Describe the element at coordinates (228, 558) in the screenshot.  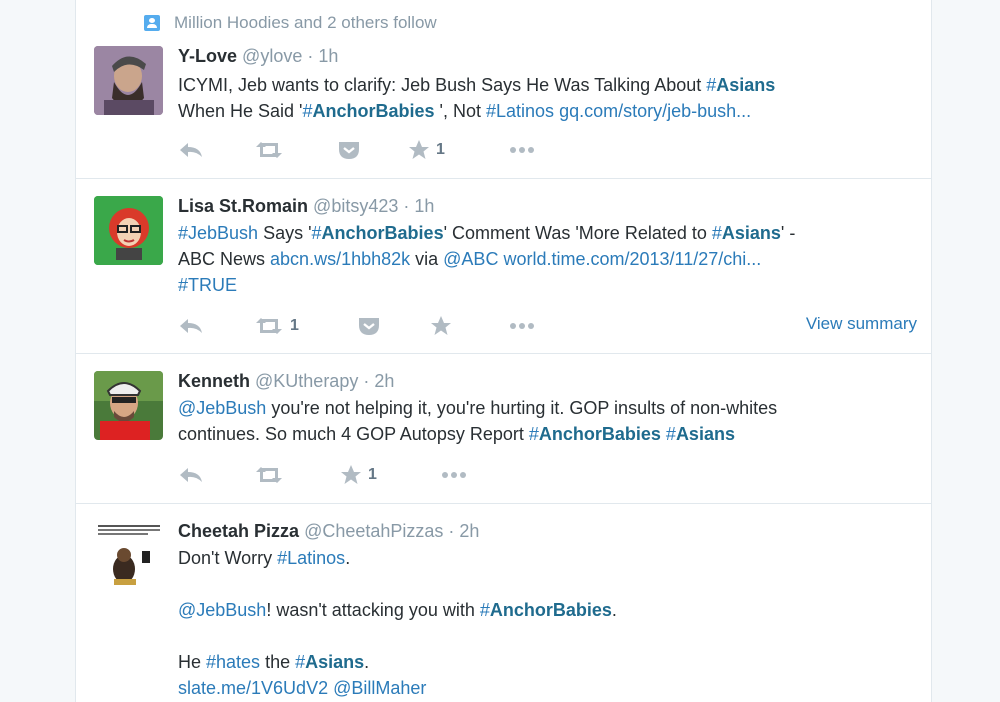
I see `text-span: Don't Worry` at that location.